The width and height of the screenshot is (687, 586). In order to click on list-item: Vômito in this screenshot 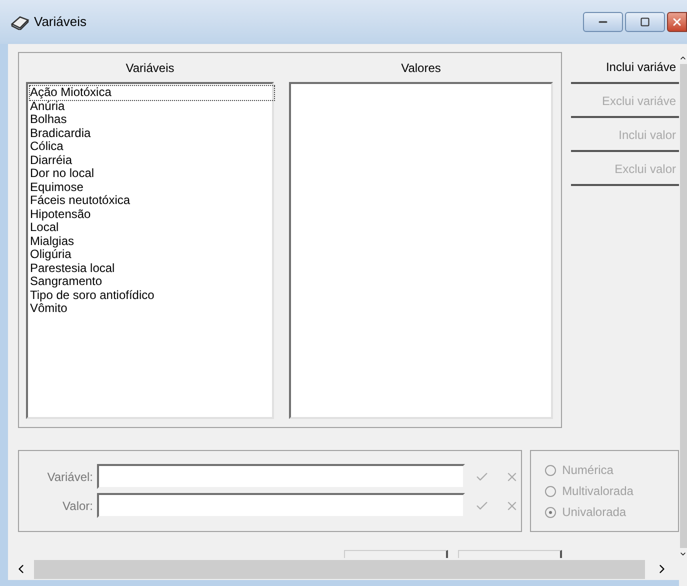, I will do `click(152, 309)`.